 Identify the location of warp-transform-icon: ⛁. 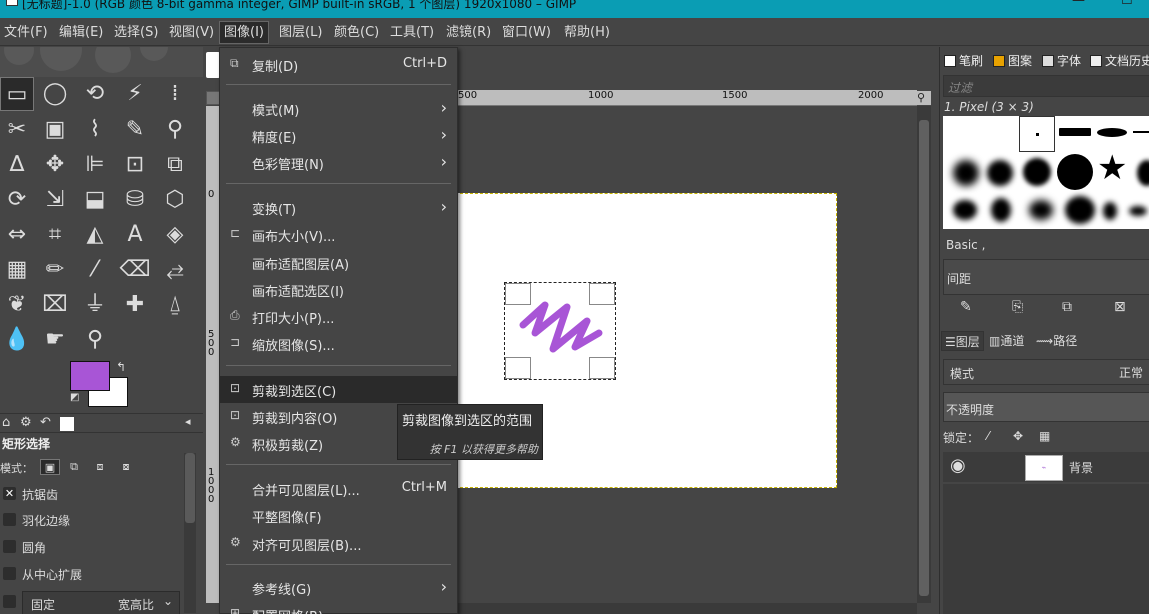
(135, 200).